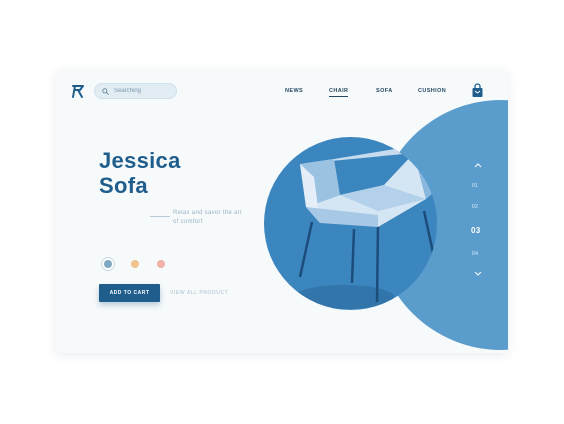 The height and width of the screenshot is (424, 564). I want to click on view-all-product-link: VIEW ALL PRODUCT, so click(199, 293).